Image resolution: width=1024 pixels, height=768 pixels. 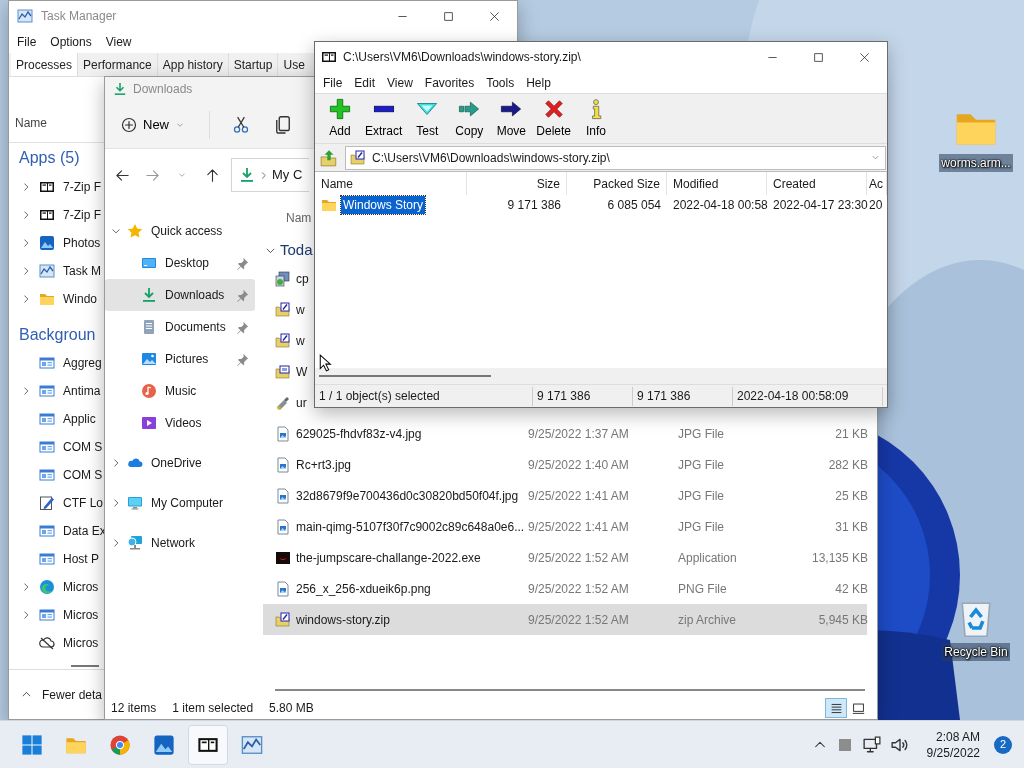 I want to click on fewer-details-link: Fewer deta, so click(x=72, y=694).